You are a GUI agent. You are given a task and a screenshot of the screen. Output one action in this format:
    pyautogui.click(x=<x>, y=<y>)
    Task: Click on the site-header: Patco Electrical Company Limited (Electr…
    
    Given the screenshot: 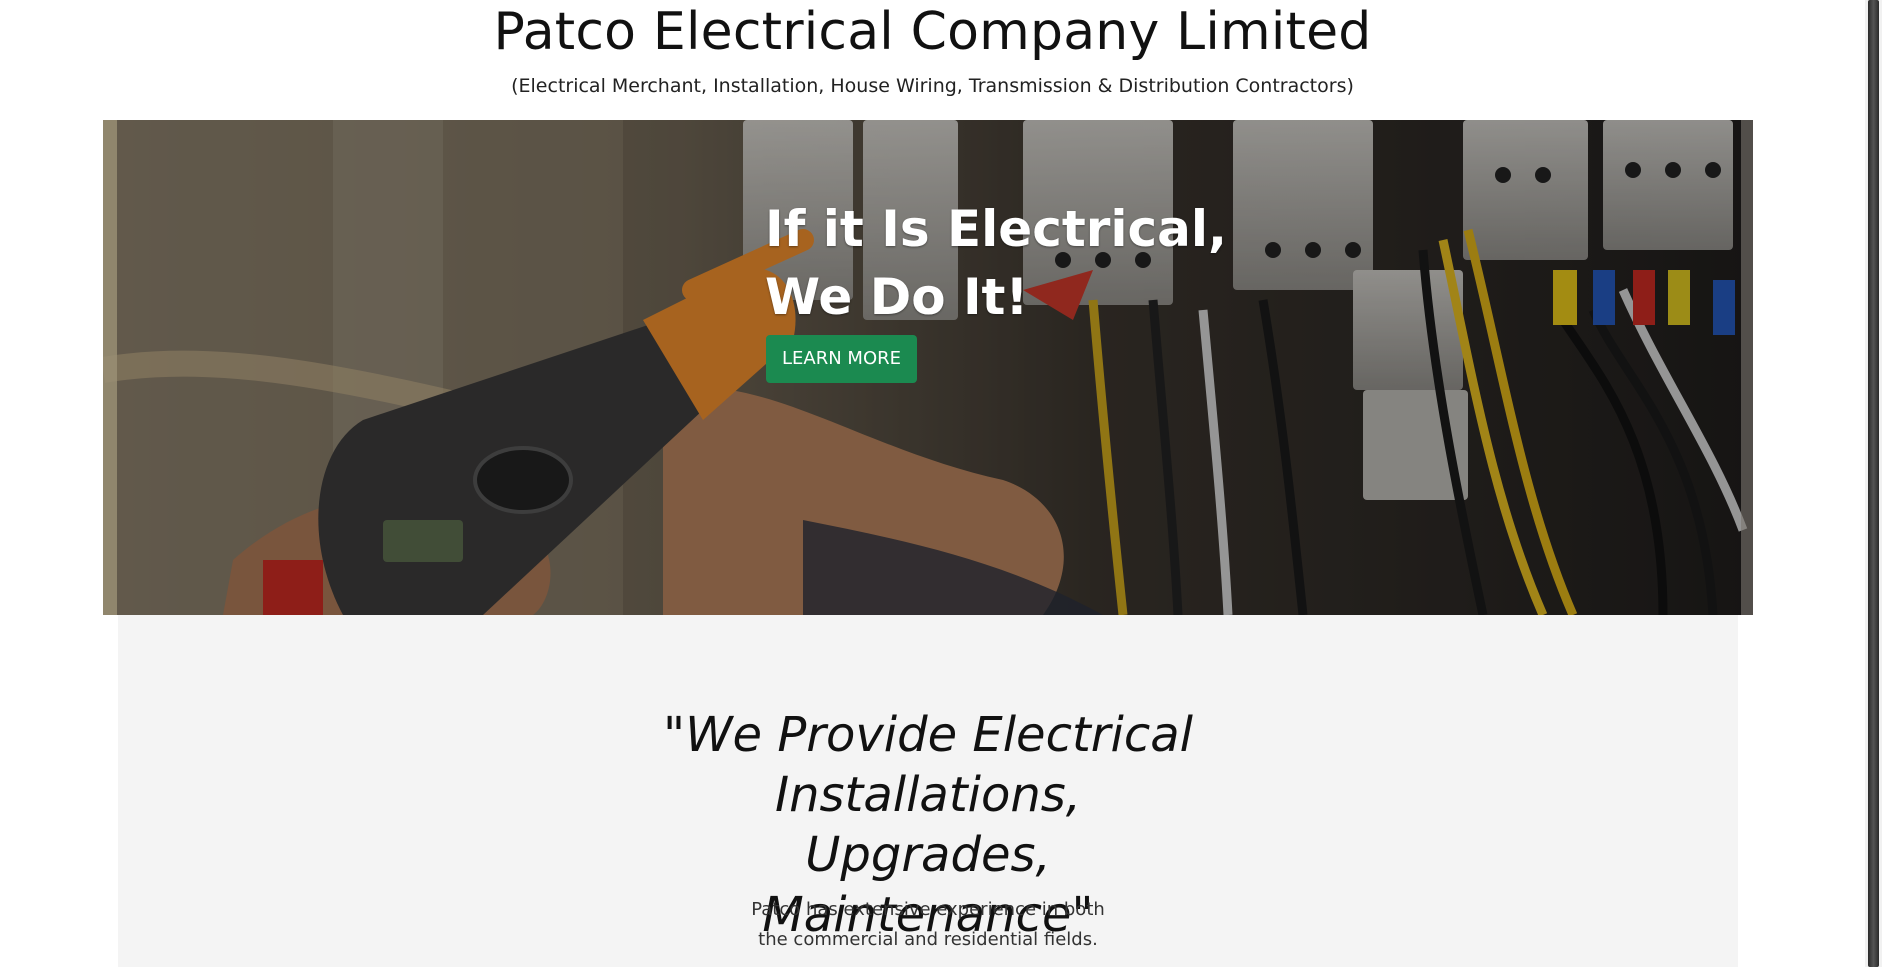 What is the action you would take?
    pyautogui.click(x=932, y=60)
    